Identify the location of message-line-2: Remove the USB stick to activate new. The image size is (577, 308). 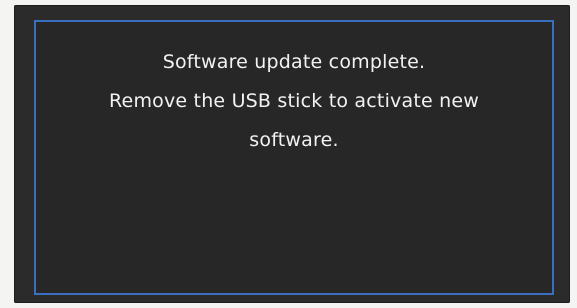
(294, 101).